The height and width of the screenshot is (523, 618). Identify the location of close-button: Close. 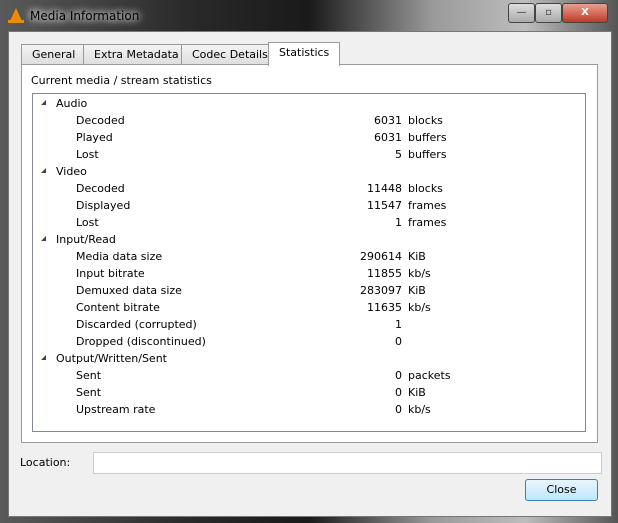
(561, 490).